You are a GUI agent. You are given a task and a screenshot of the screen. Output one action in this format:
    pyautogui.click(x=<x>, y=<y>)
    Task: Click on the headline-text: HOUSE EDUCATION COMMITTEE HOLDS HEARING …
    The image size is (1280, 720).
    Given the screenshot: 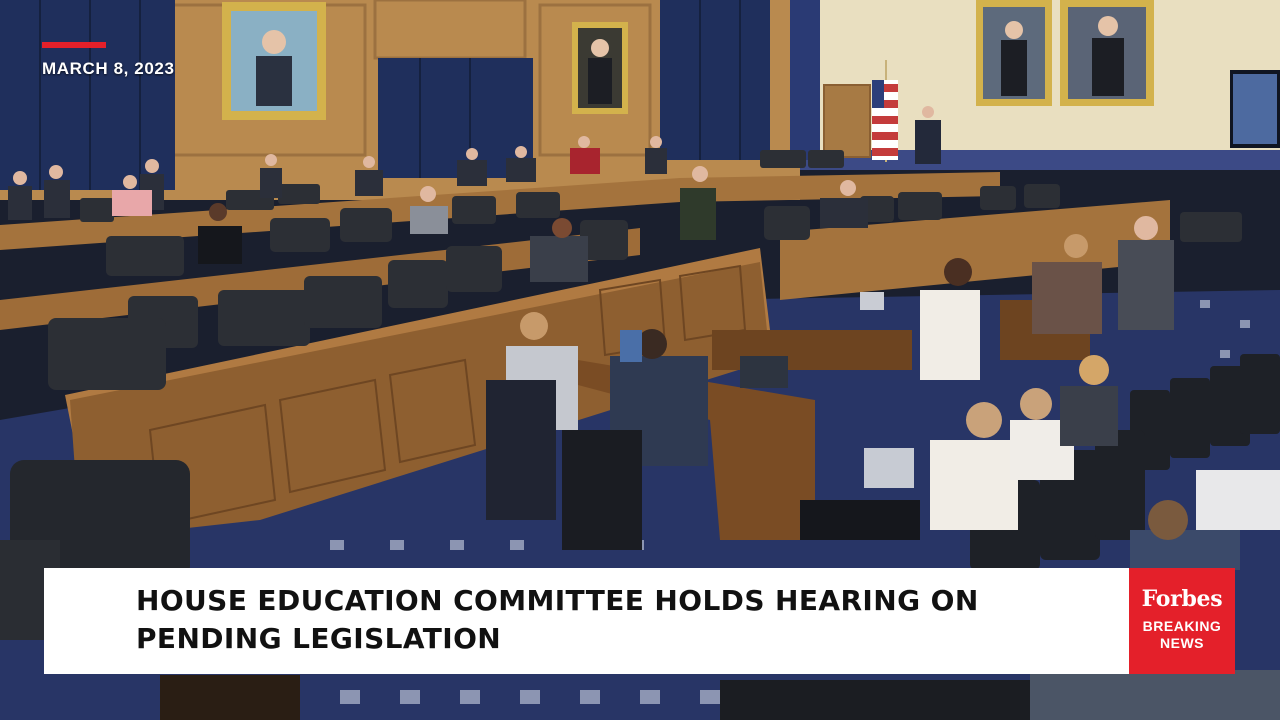 What is the action you would take?
    pyautogui.click(x=616, y=620)
    